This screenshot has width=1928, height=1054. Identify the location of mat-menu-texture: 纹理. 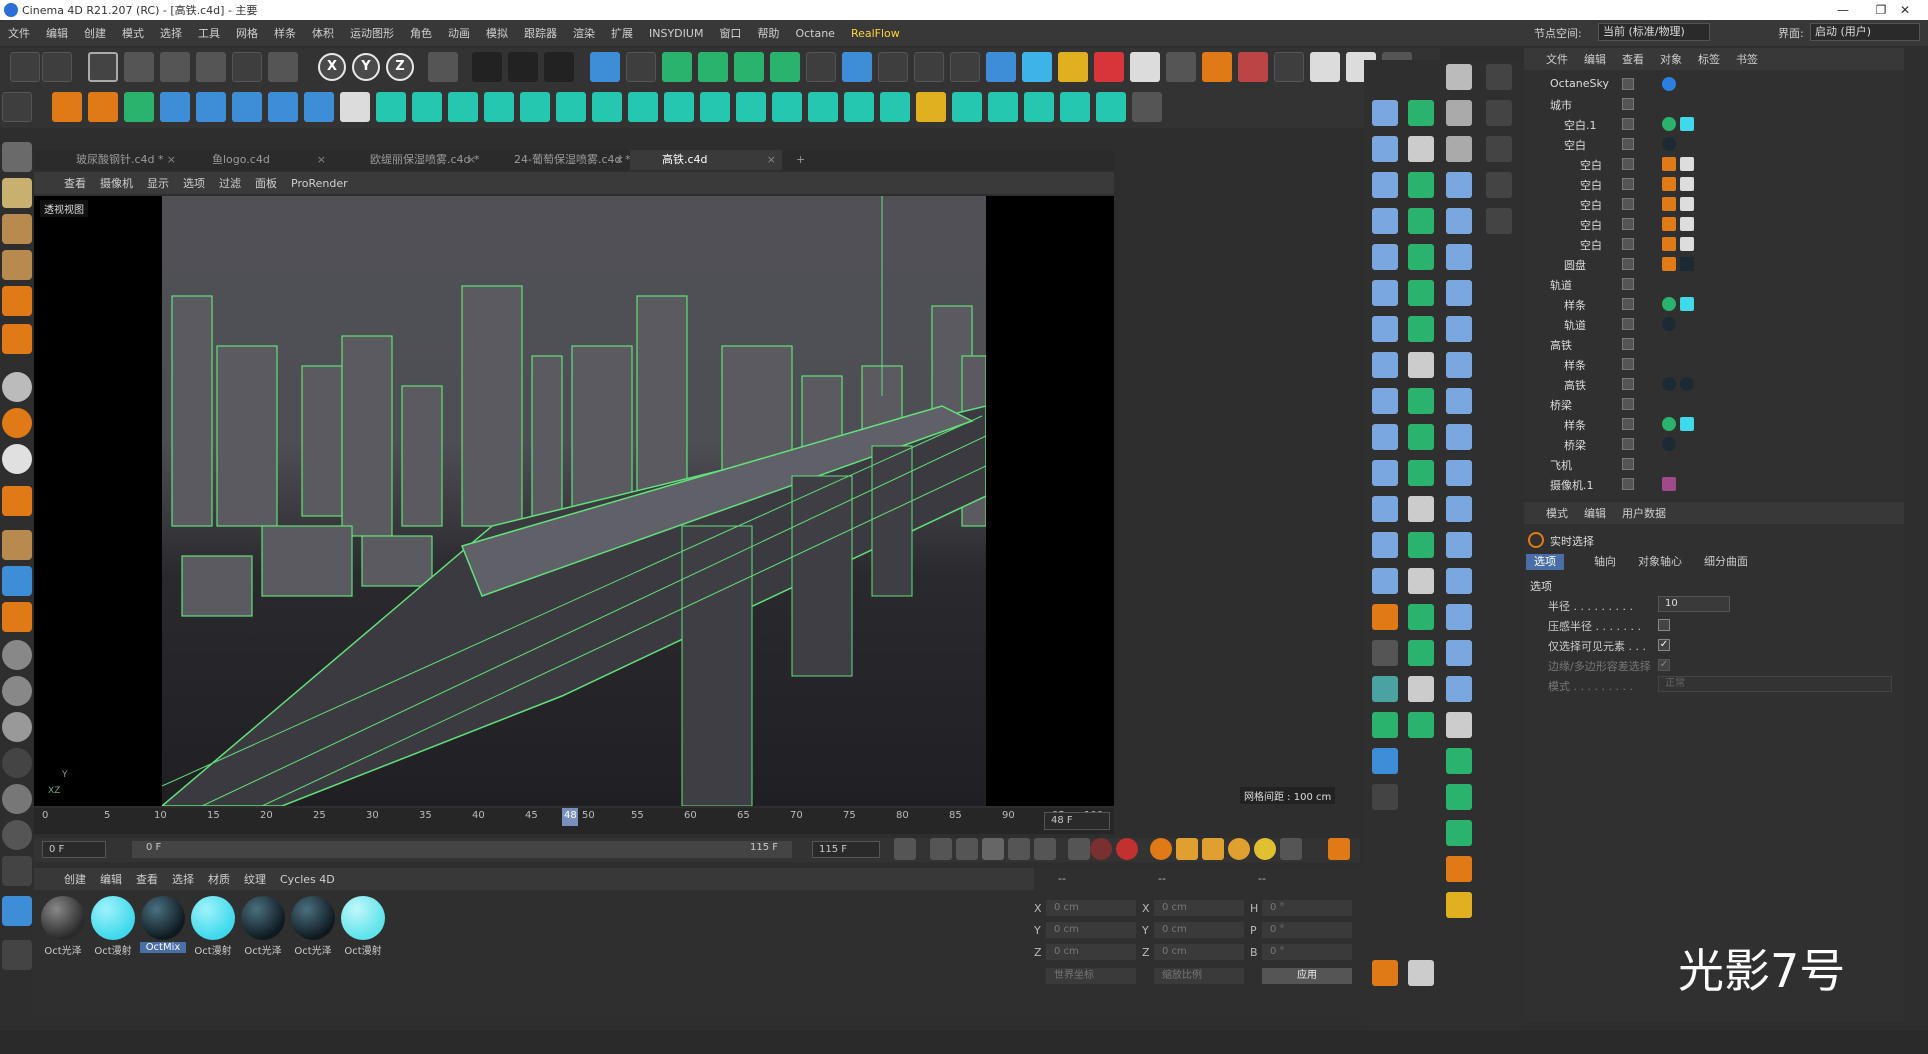
(255, 879).